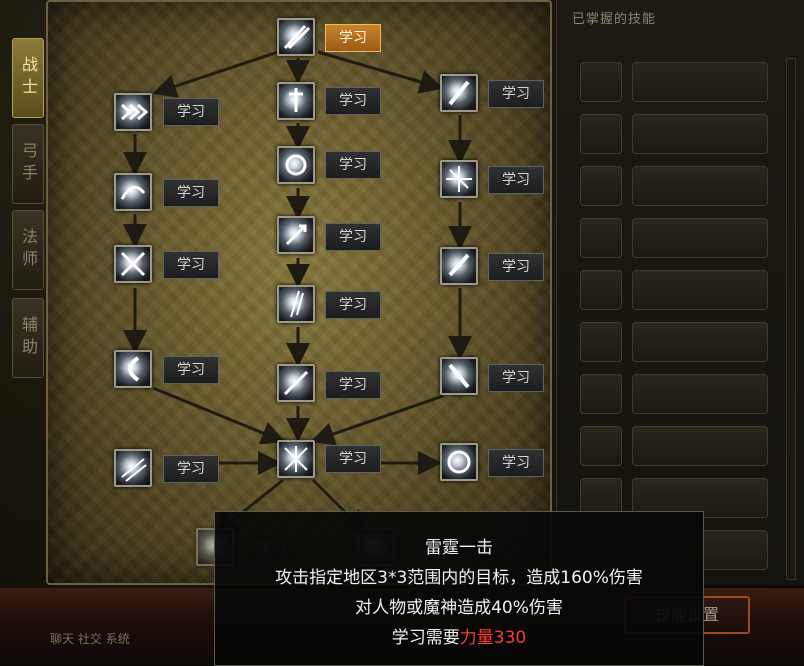 The height and width of the screenshot is (666, 804). Describe the element at coordinates (459, 93) in the screenshot. I see `feather-blade-icon` at that location.